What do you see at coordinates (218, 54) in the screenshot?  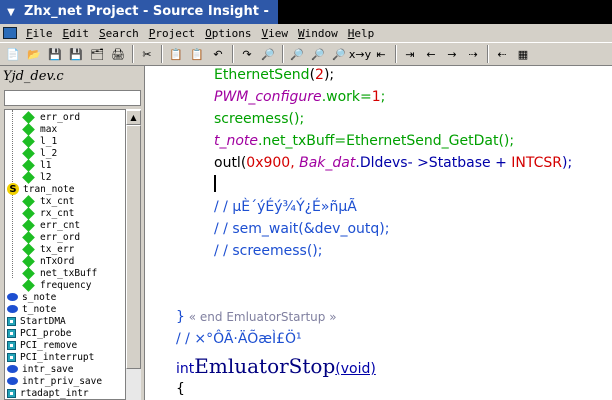 I see `undo-icon: ↶` at bounding box center [218, 54].